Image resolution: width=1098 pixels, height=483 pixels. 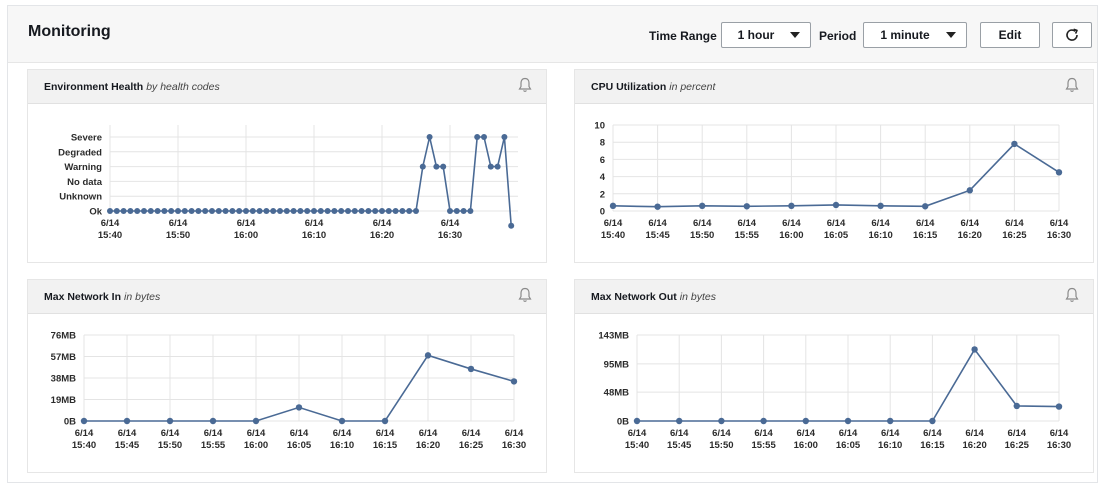 What do you see at coordinates (683, 36) in the screenshot?
I see `time-range-label: Time Range` at bounding box center [683, 36].